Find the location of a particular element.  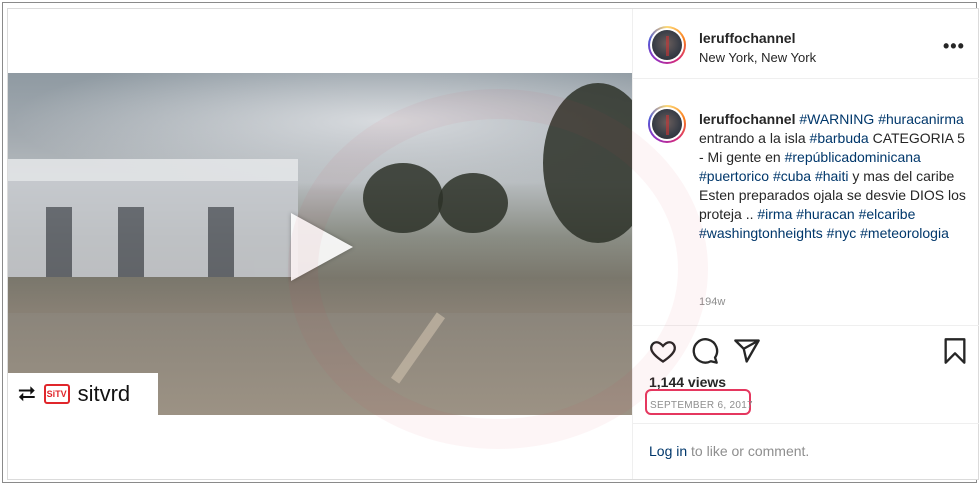

building-roof is located at coordinates (153, 170).